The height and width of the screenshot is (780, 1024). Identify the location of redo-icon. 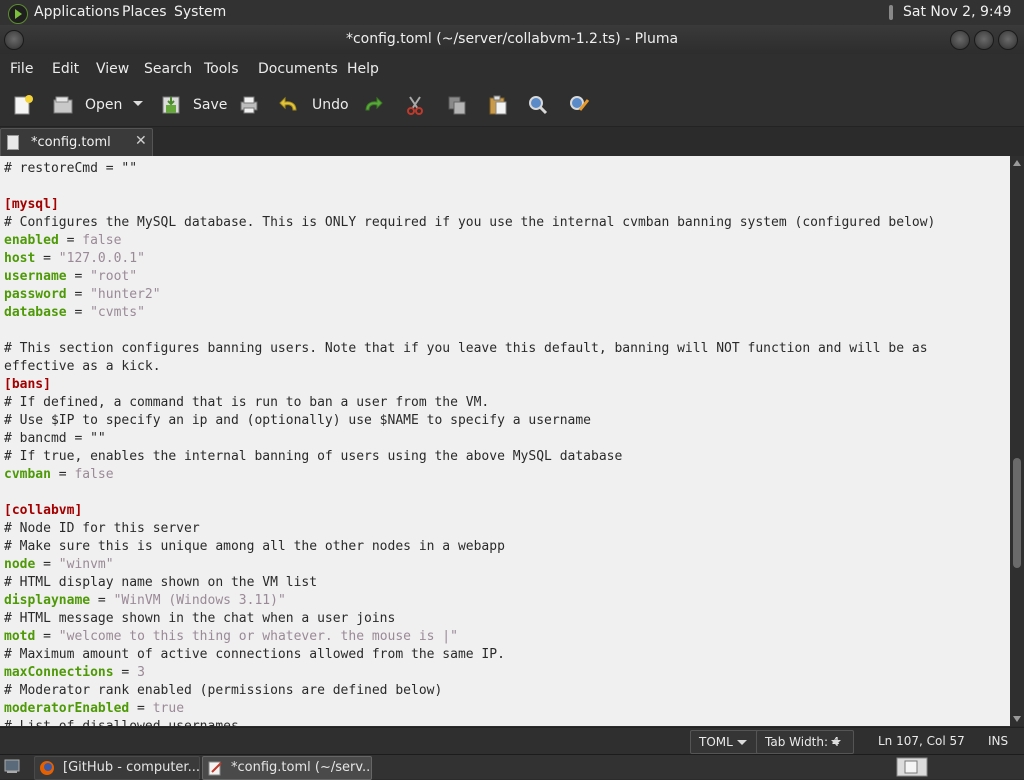
(373, 105).